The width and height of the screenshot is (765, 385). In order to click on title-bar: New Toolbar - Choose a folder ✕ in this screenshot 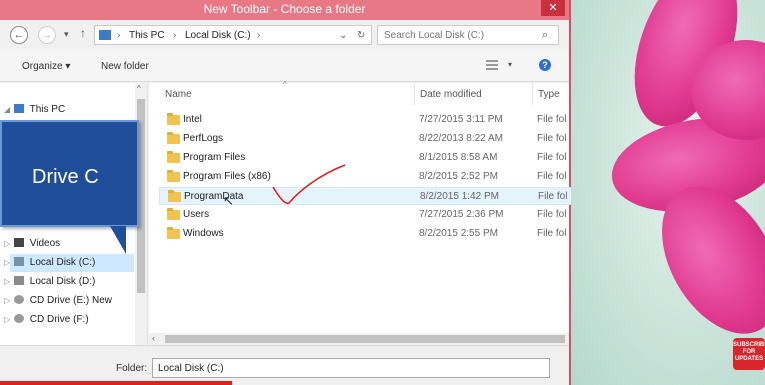, I will do `click(284, 10)`.